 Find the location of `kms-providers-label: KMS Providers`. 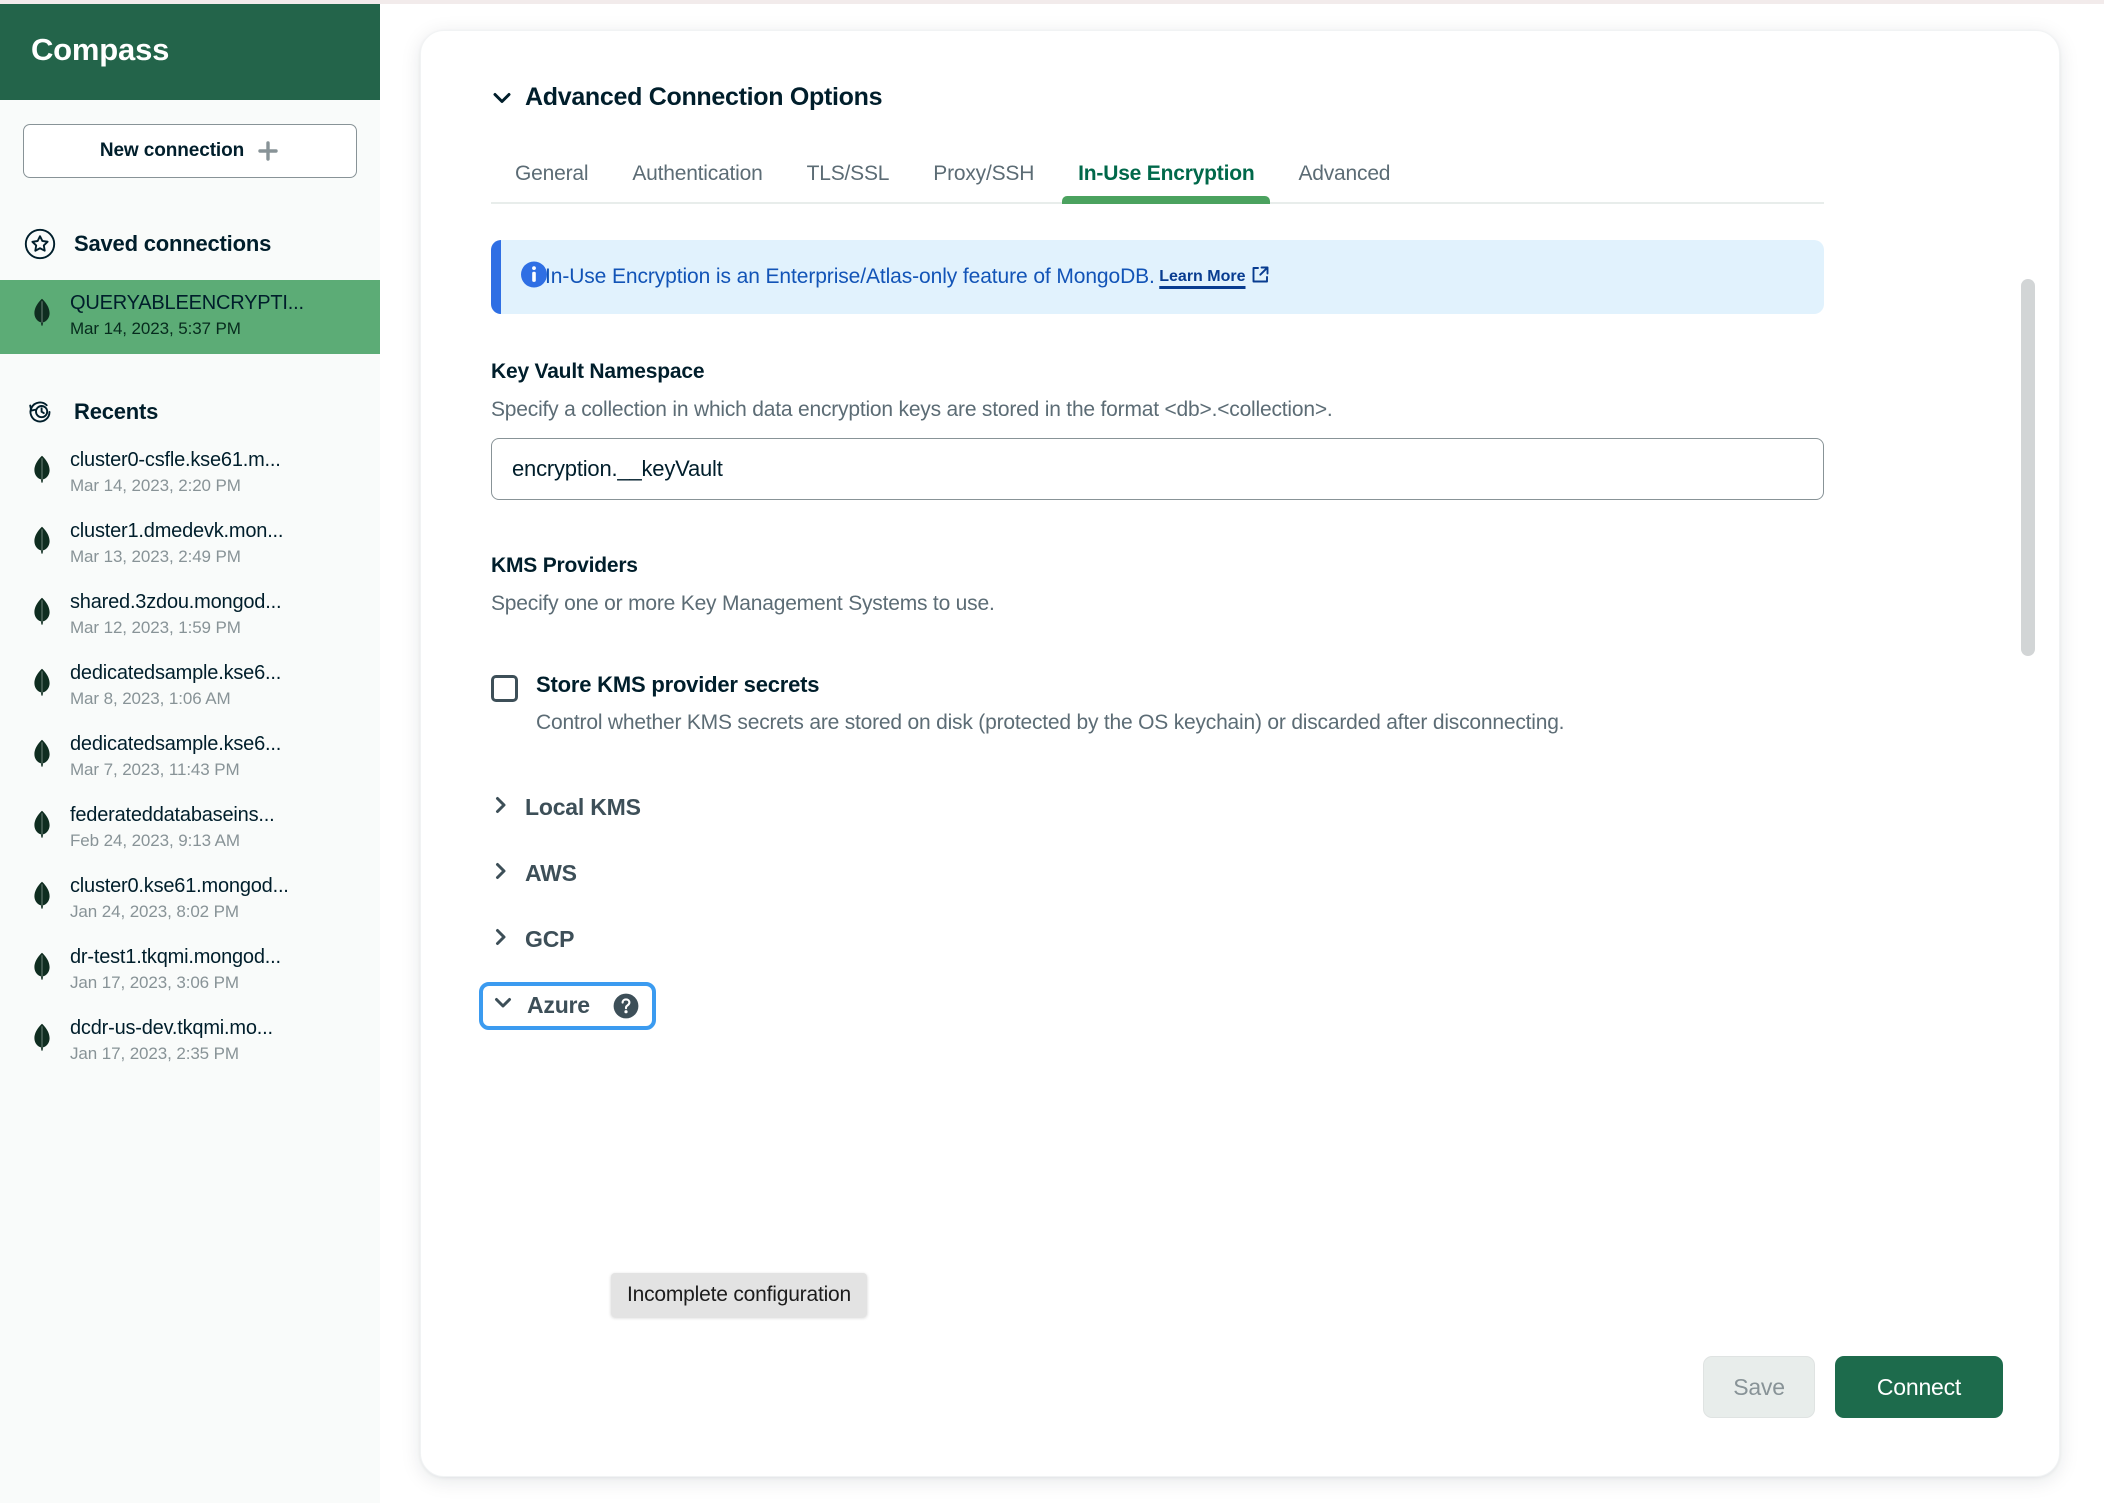

kms-providers-label: KMS Providers is located at coordinates (564, 565).